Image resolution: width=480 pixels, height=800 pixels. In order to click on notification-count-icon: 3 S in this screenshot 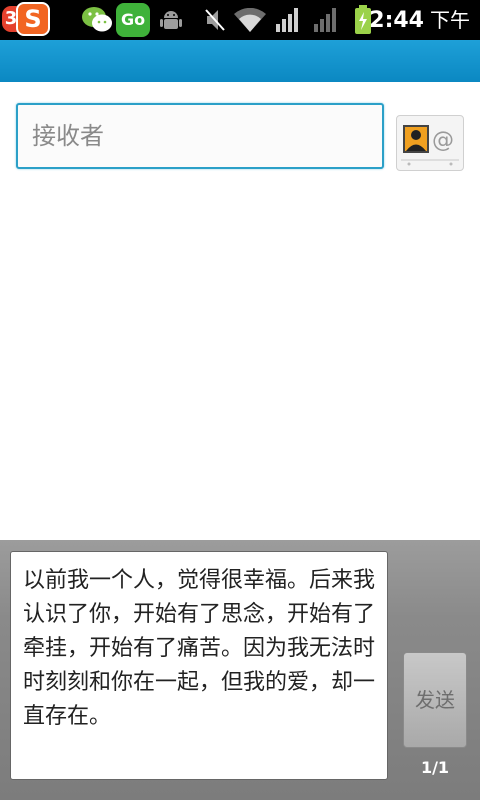, I will do `click(27, 20)`.